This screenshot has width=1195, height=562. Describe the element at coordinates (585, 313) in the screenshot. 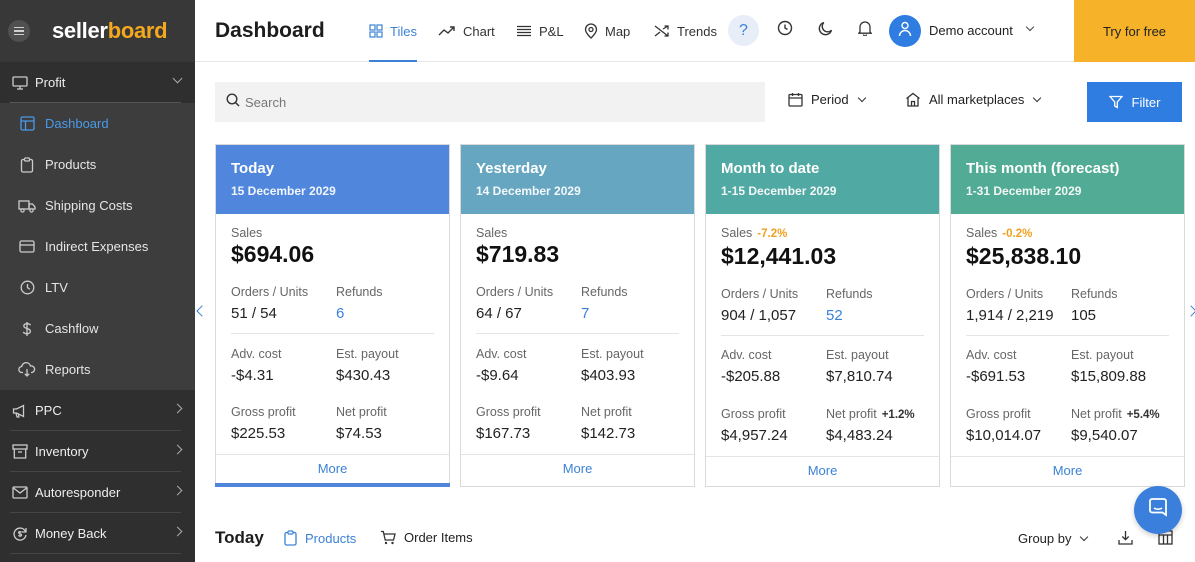

I see `refunds-link: 7` at that location.